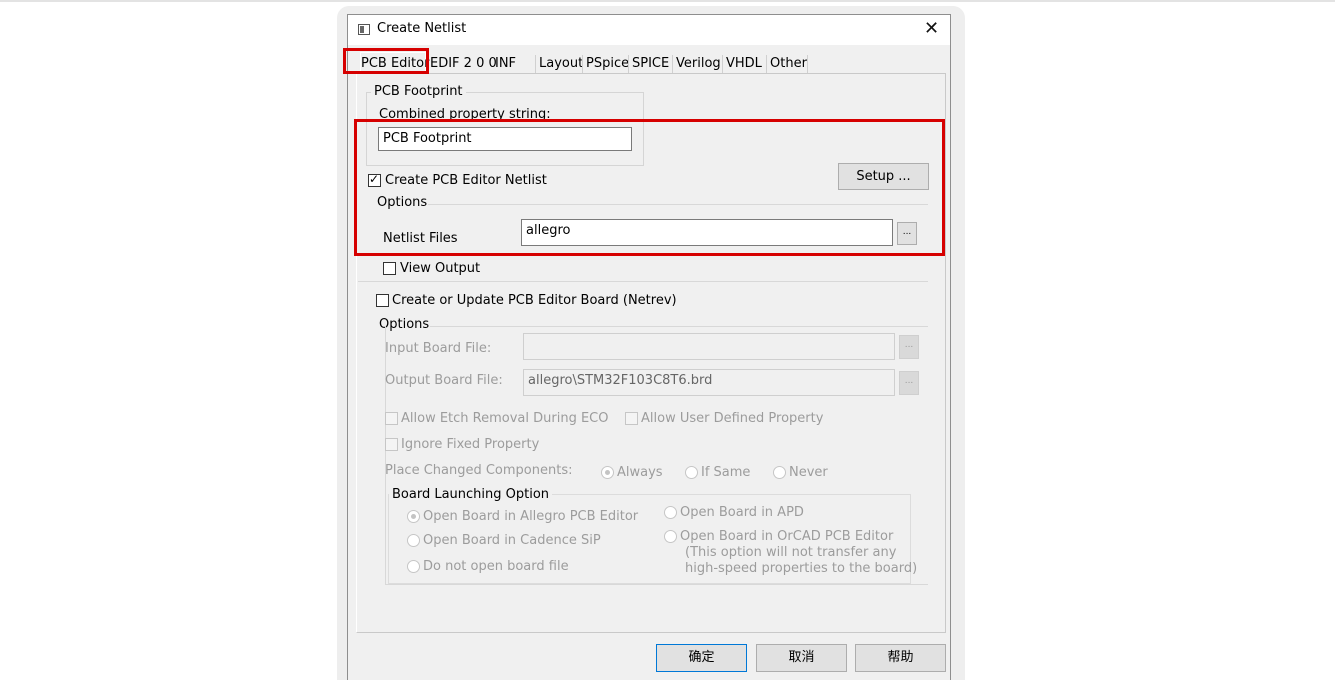 Image resolution: width=1335 pixels, height=680 pixels. What do you see at coordinates (931, 28) in the screenshot?
I see `close-icon: ✕` at bounding box center [931, 28].